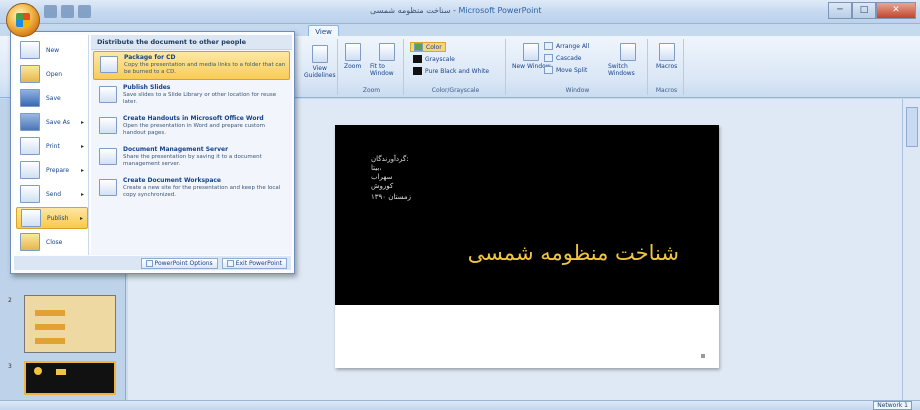 Image resolution: width=920 pixels, height=410 pixels. What do you see at coordinates (410, 10) in the screenshot?
I see `document-name: سناخت منظومه شمسی` at bounding box center [410, 10].